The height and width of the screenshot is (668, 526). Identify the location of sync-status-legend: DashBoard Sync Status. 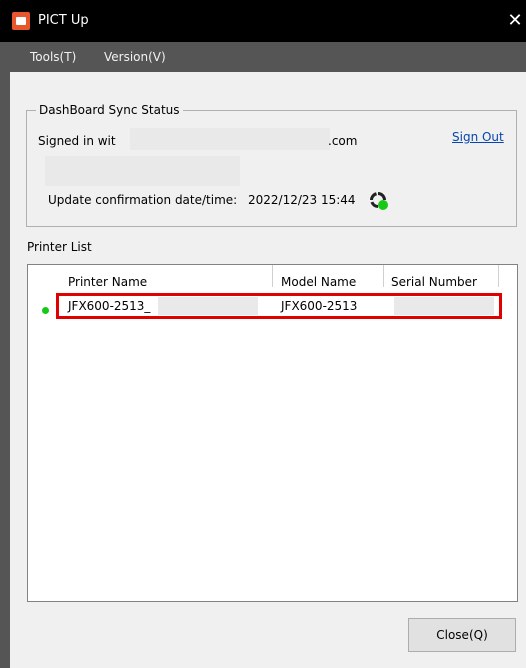
(109, 110).